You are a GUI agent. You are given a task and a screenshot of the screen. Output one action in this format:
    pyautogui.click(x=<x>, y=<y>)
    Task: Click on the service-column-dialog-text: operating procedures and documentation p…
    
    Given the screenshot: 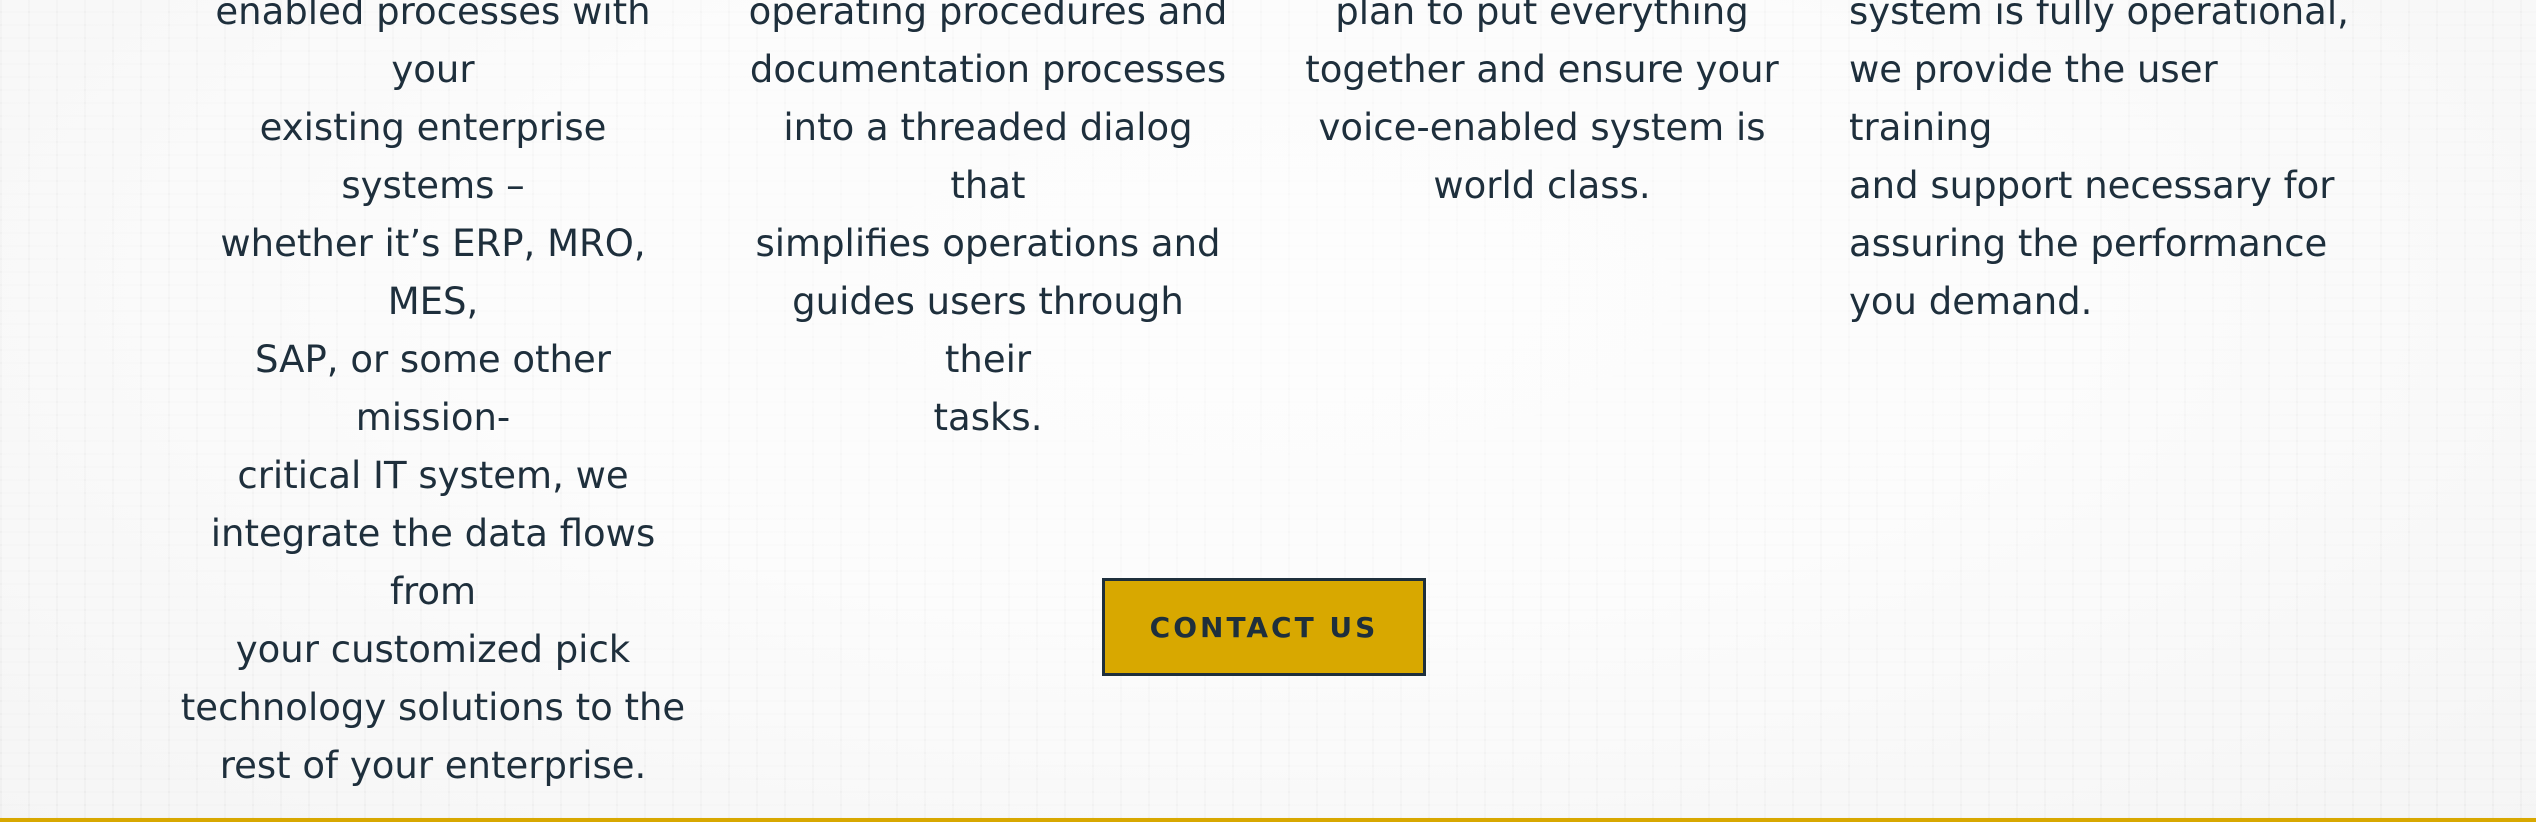 What is the action you would take?
    pyautogui.click(x=988, y=219)
    